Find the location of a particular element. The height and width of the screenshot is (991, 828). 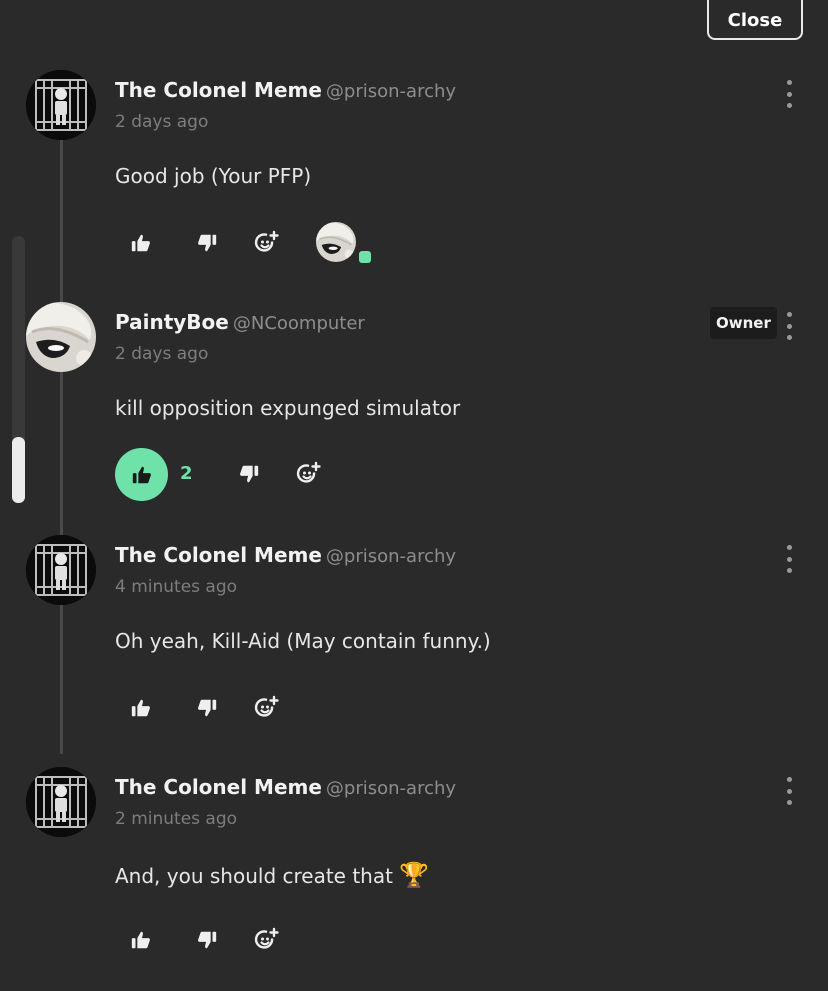

comment-text-content: And, you should create that is located at coordinates (254, 876).